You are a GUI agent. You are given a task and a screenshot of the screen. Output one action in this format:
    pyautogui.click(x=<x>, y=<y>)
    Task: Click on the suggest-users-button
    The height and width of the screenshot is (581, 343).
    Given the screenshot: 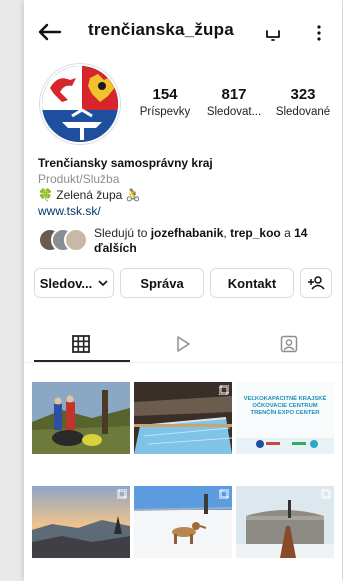 What is the action you would take?
    pyautogui.click(x=316, y=283)
    